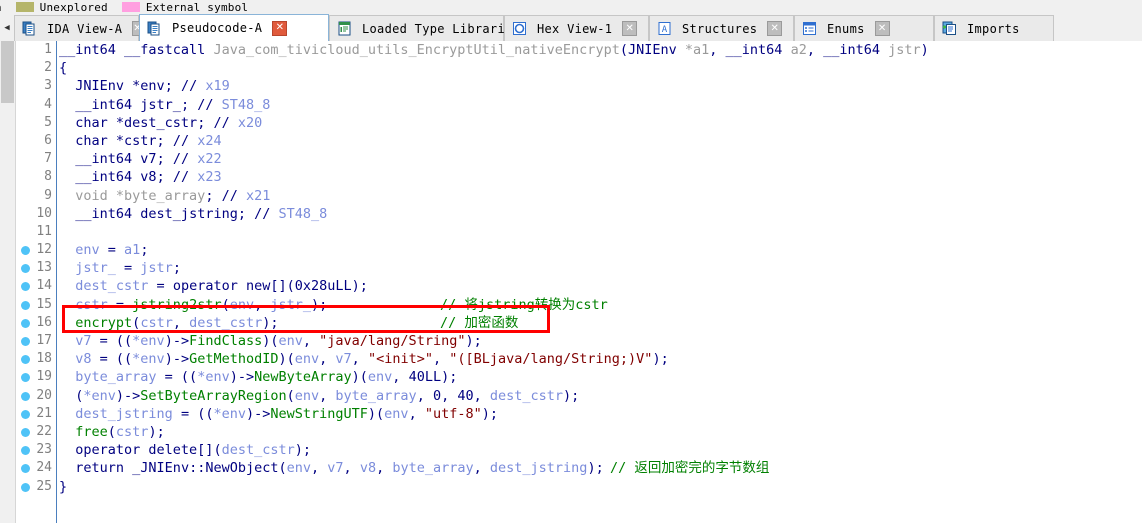  I want to click on tab-structures: A Structures ✕, so click(721, 28).